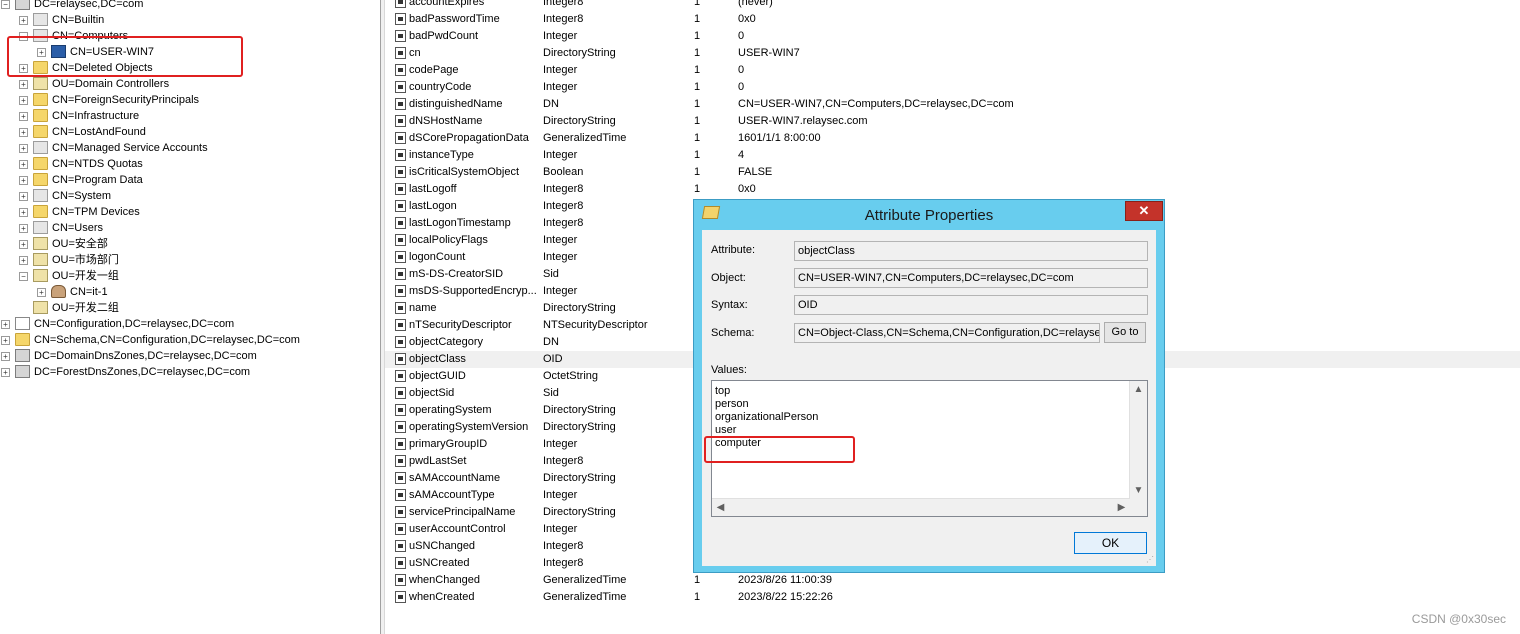 The height and width of the screenshot is (634, 1520). Describe the element at coordinates (203, 196) in the screenshot. I see `tree-node: + CN=System` at that location.